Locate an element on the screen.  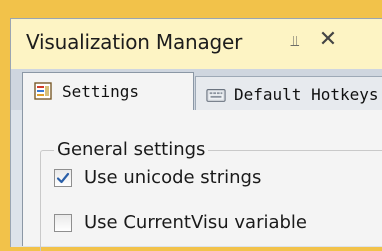
use-currentvisu-variable-label: Use CurrentVisu variable is located at coordinates (195, 222).